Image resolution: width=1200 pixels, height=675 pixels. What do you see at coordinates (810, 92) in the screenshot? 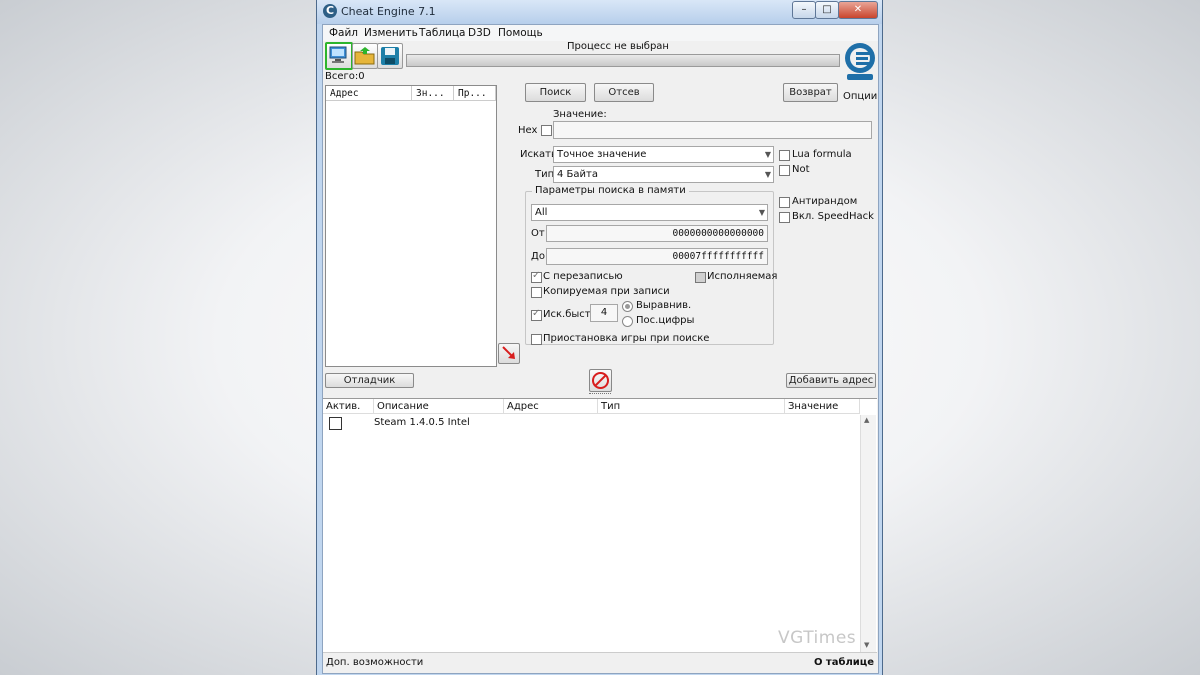
I see `undo-scan-button: Возврат` at bounding box center [810, 92].